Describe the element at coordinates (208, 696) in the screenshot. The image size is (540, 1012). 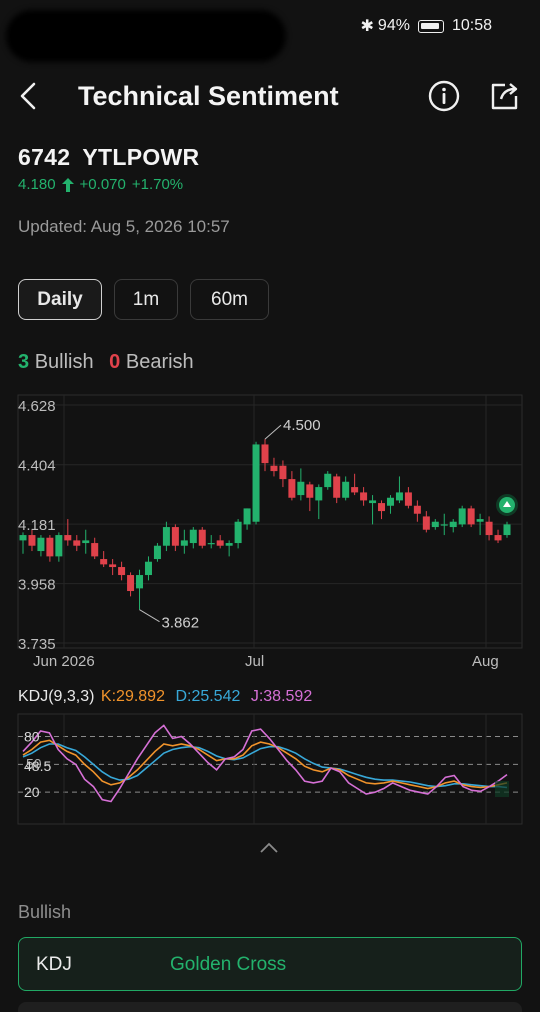
I see `kdj-d-value: D:25.542` at that location.